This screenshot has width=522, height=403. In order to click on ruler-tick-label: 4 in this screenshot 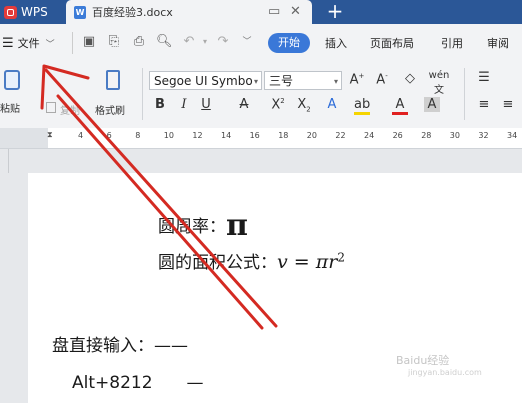, I will do `click(81, 135)`.